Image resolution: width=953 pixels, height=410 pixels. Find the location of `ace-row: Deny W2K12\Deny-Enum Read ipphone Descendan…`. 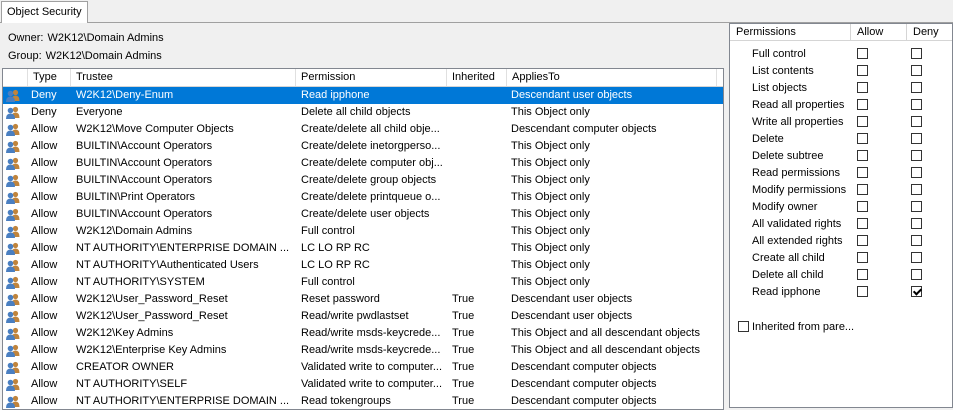

ace-row: Deny W2K12\Deny-Enum Read ipphone Descendan… is located at coordinates (363, 95).